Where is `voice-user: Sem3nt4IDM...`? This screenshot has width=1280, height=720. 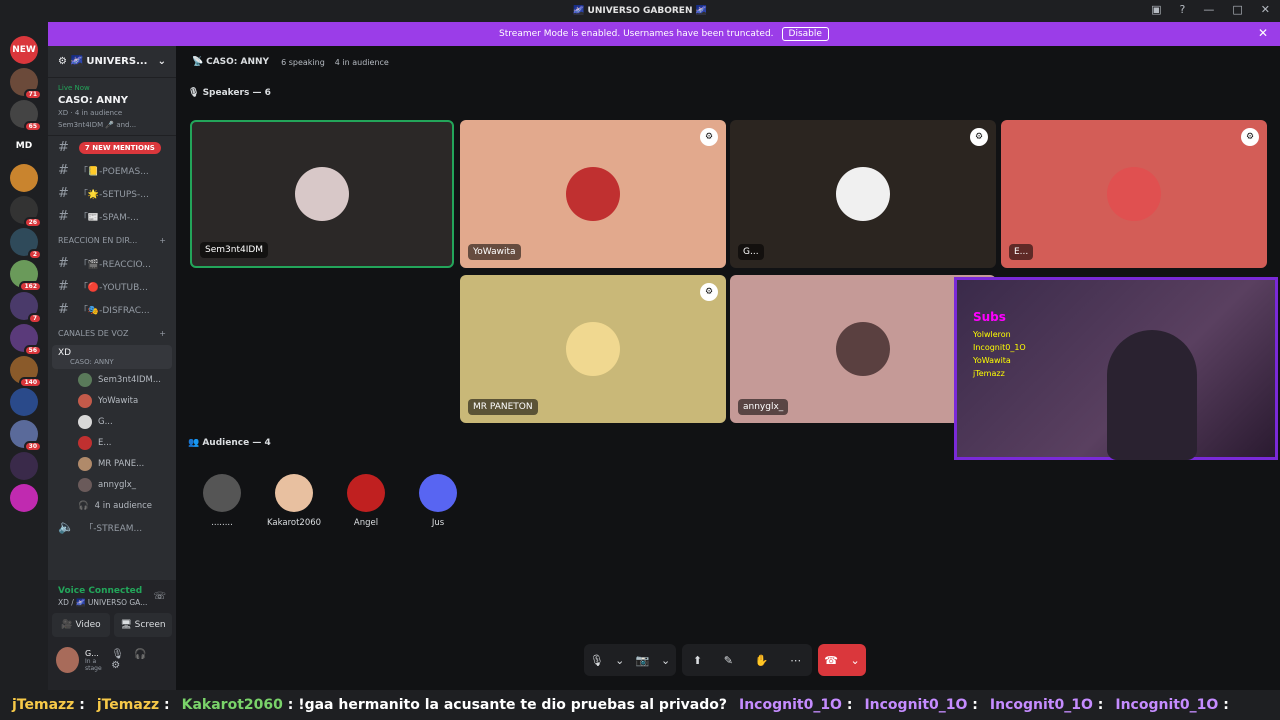
voice-user: Sem3nt4IDM... is located at coordinates (112, 379).